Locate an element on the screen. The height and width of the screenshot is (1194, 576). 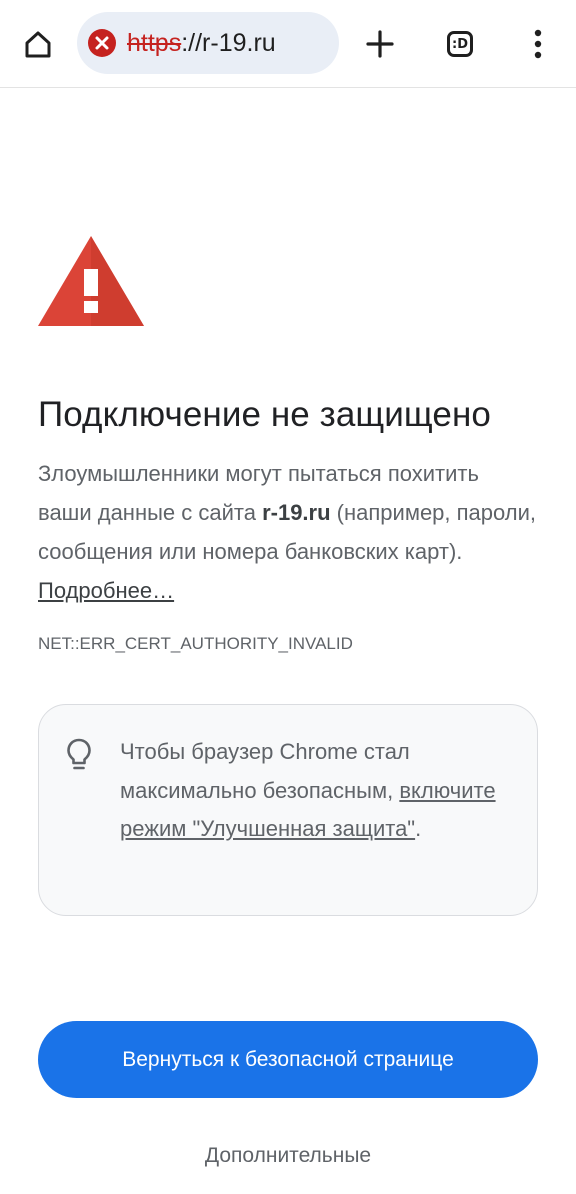
url-scheme: https is located at coordinates (154, 43).